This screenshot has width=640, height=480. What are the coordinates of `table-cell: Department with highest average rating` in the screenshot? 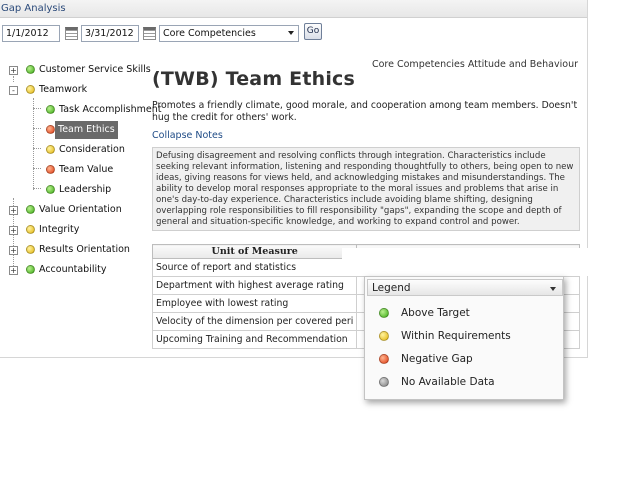 It's located at (254, 285).